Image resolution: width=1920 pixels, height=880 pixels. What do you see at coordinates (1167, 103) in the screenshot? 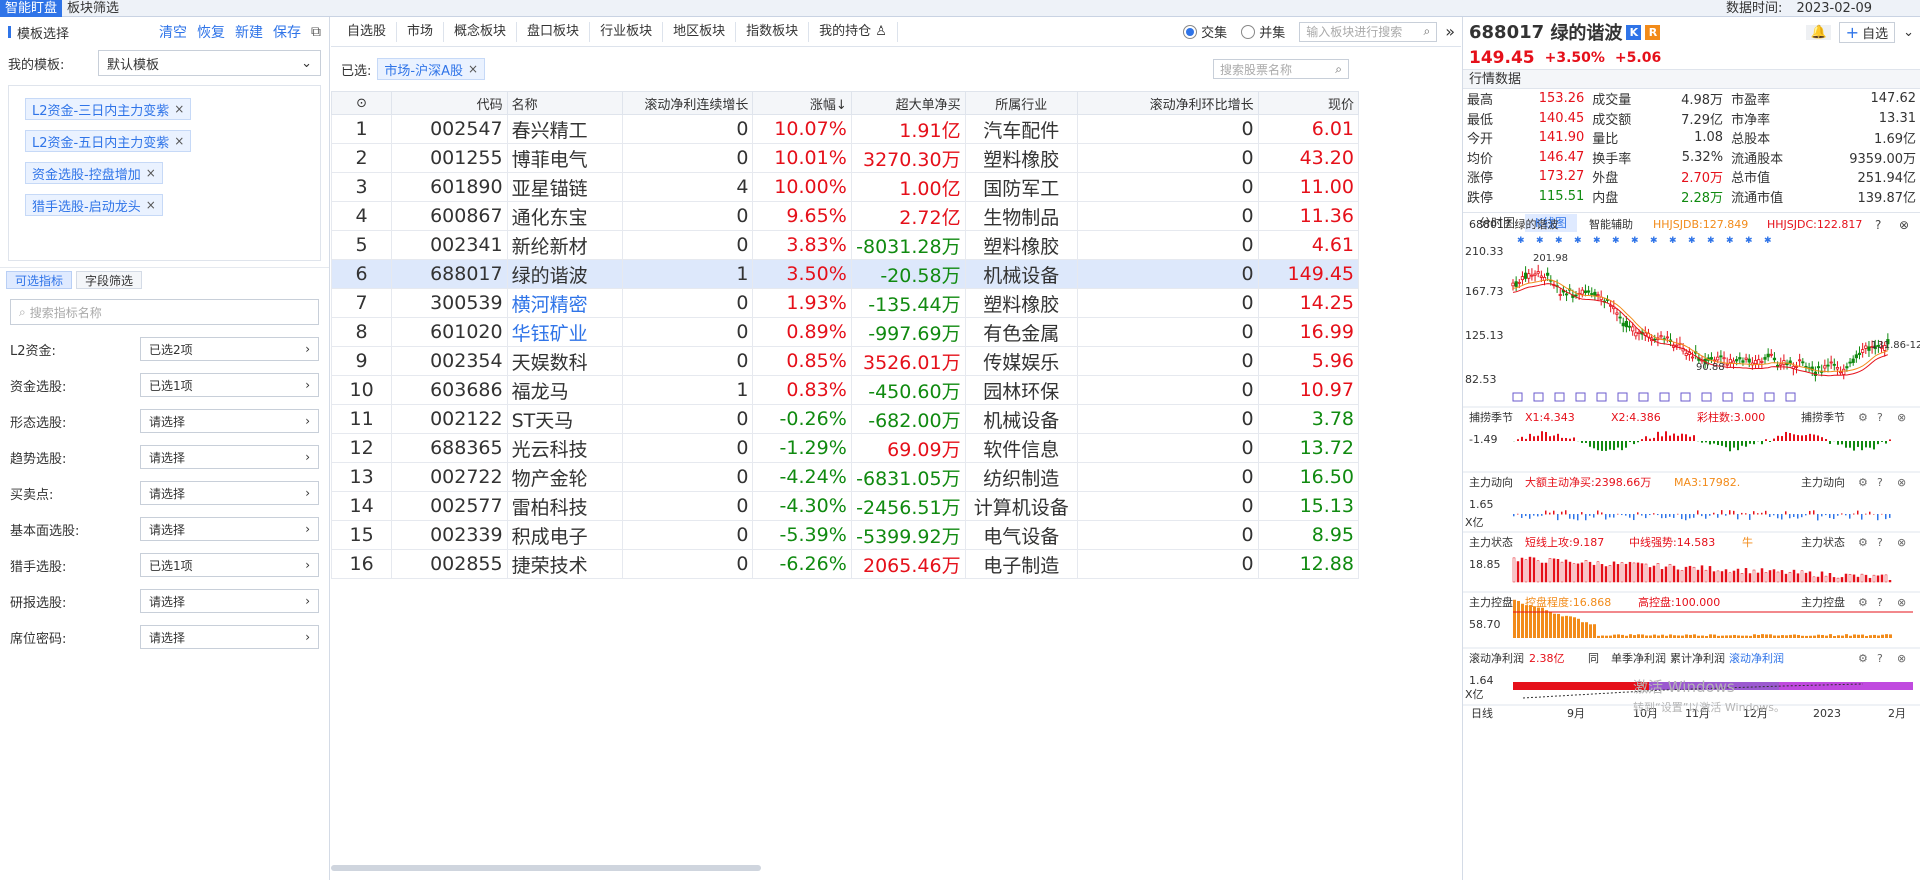
I see `column-header: 滚动净利环比增长` at bounding box center [1167, 103].